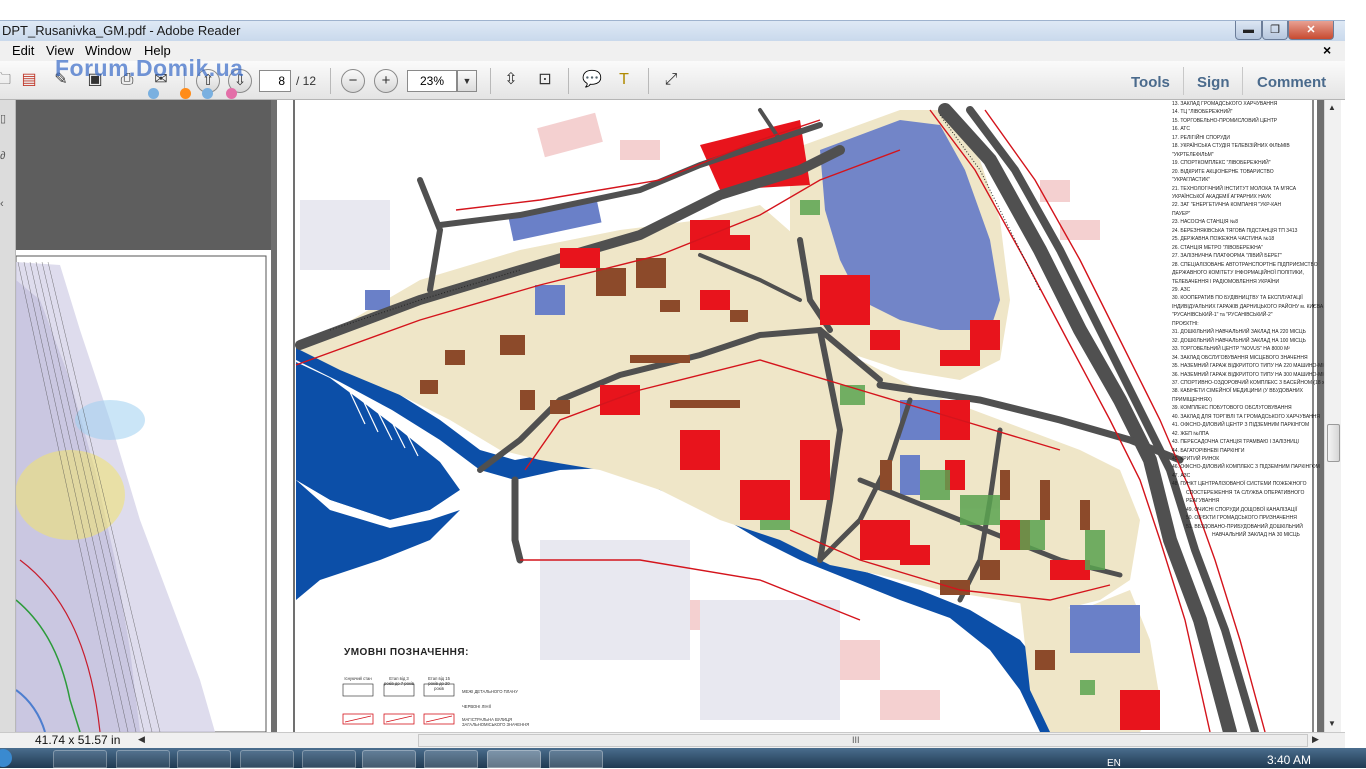  I want to click on full-screen-icon: ⤢, so click(671, 80).